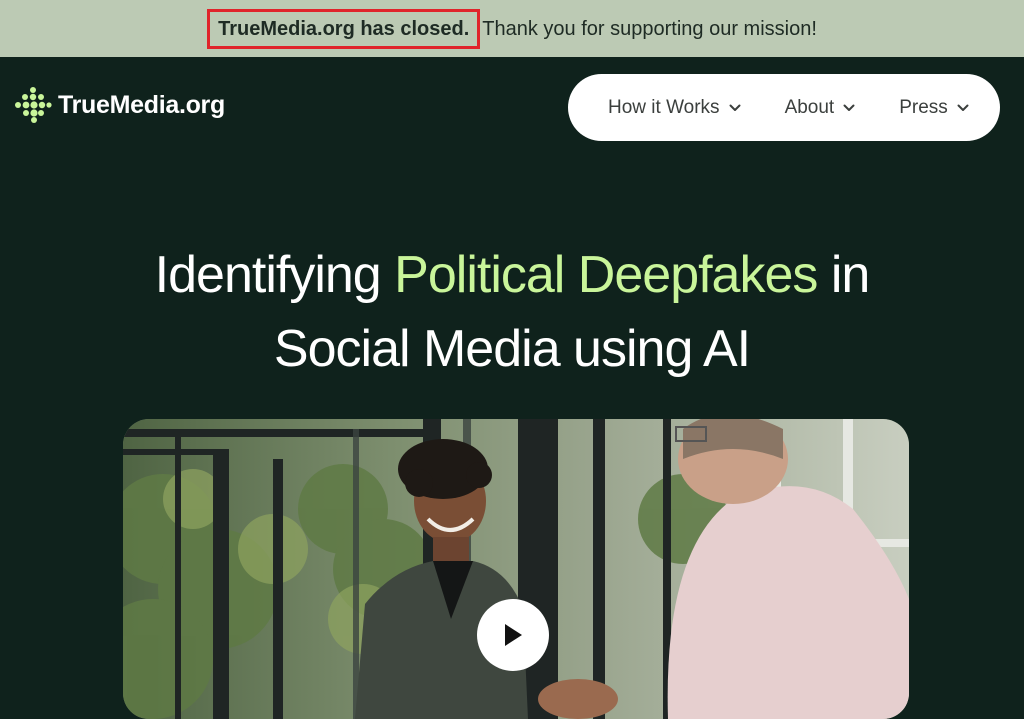  I want to click on play-button, so click(513, 635).